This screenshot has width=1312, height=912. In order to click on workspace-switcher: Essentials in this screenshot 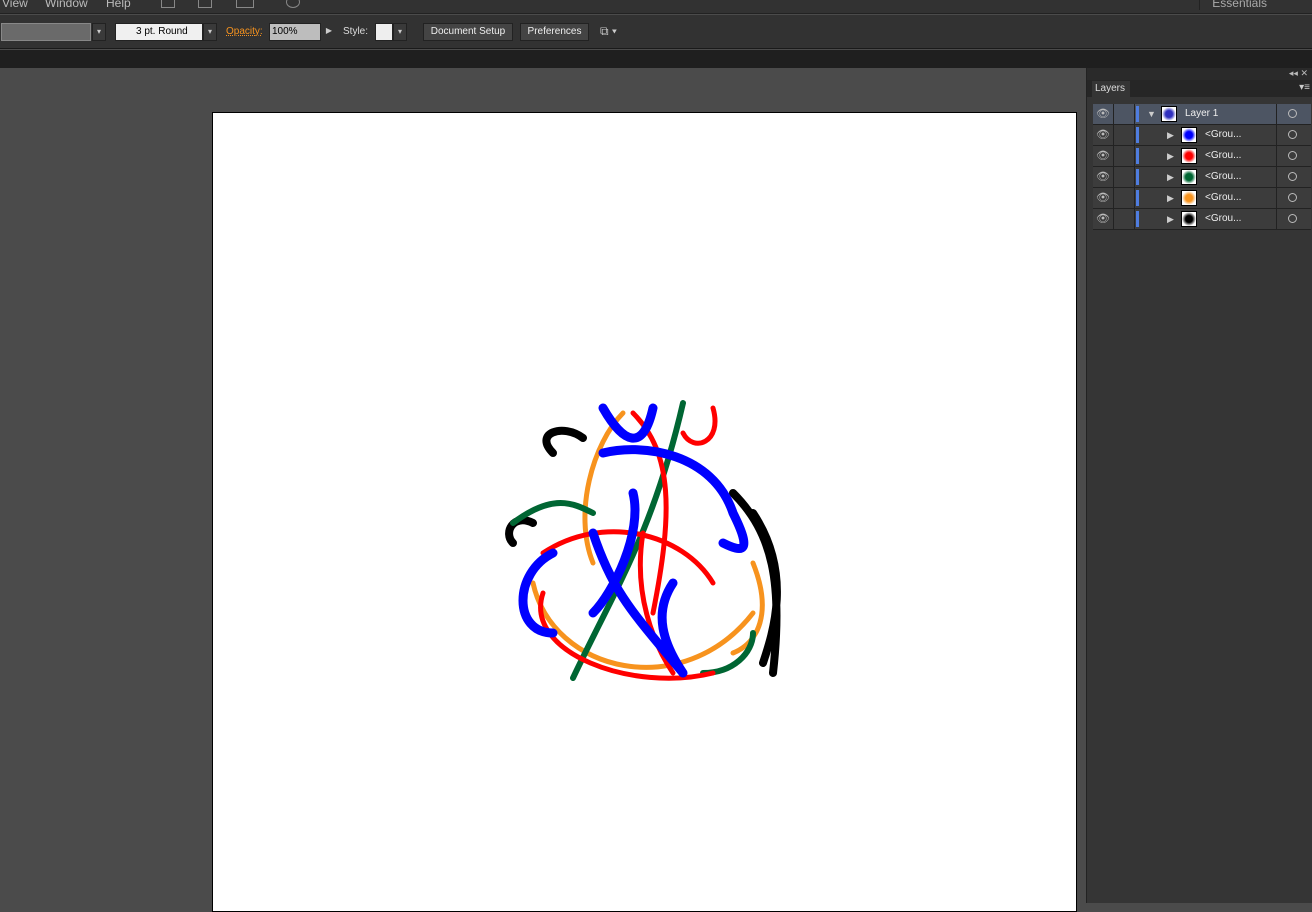, I will do `click(1233, 5)`.